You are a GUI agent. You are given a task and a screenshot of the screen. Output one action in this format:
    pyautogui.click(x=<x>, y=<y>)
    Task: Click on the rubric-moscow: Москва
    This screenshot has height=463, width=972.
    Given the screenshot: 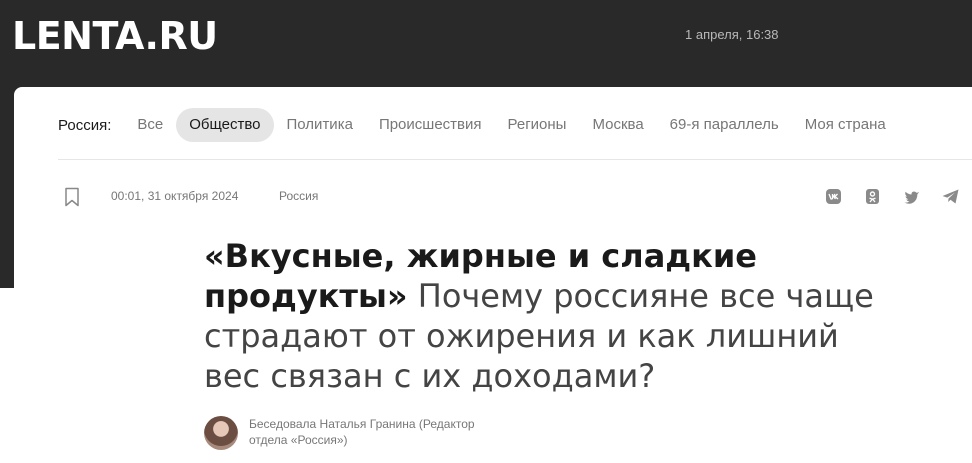 What is the action you would take?
    pyautogui.click(x=617, y=125)
    